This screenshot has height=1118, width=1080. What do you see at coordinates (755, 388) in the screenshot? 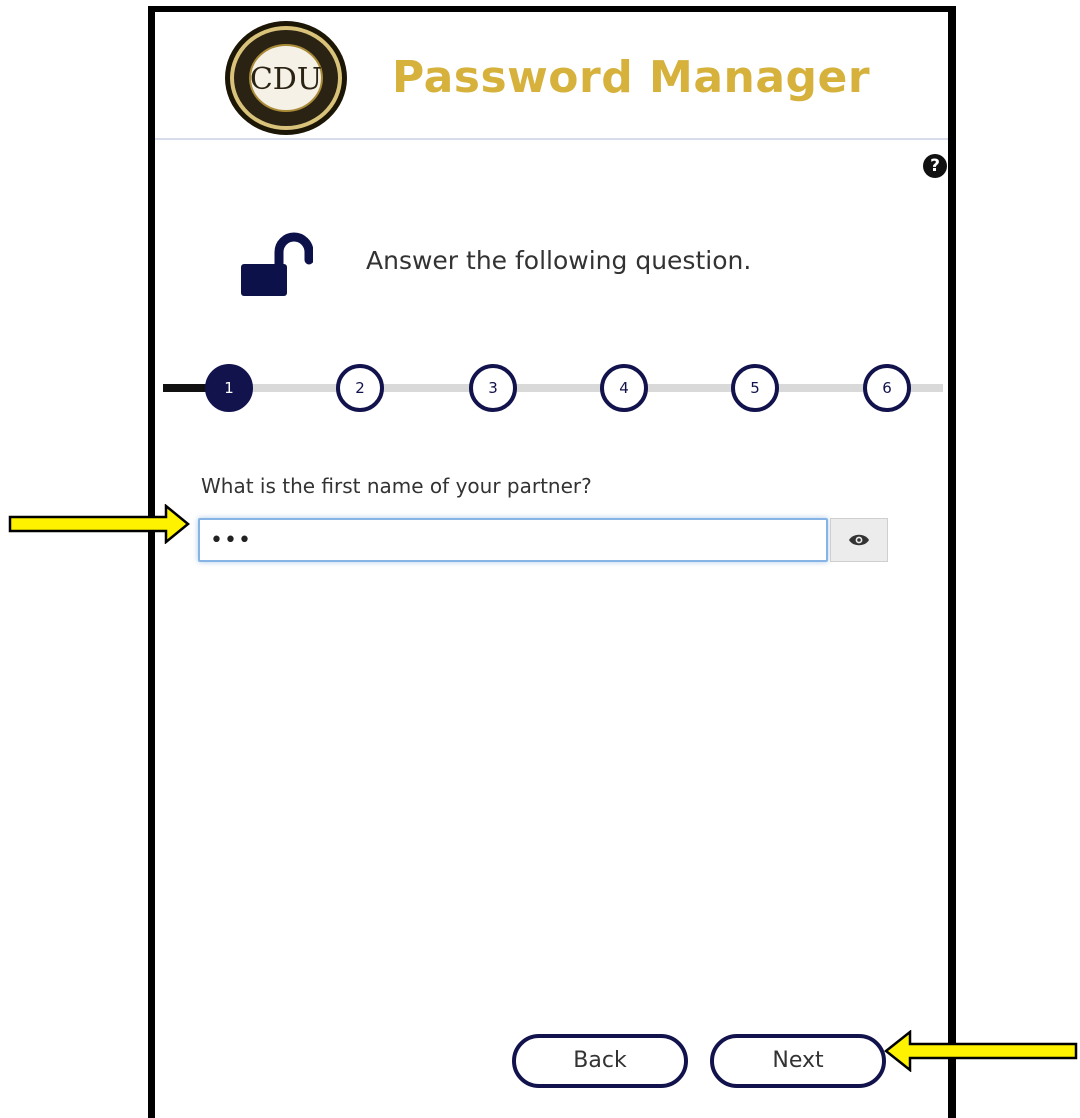
I see `step-5: 5` at bounding box center [755, 388].